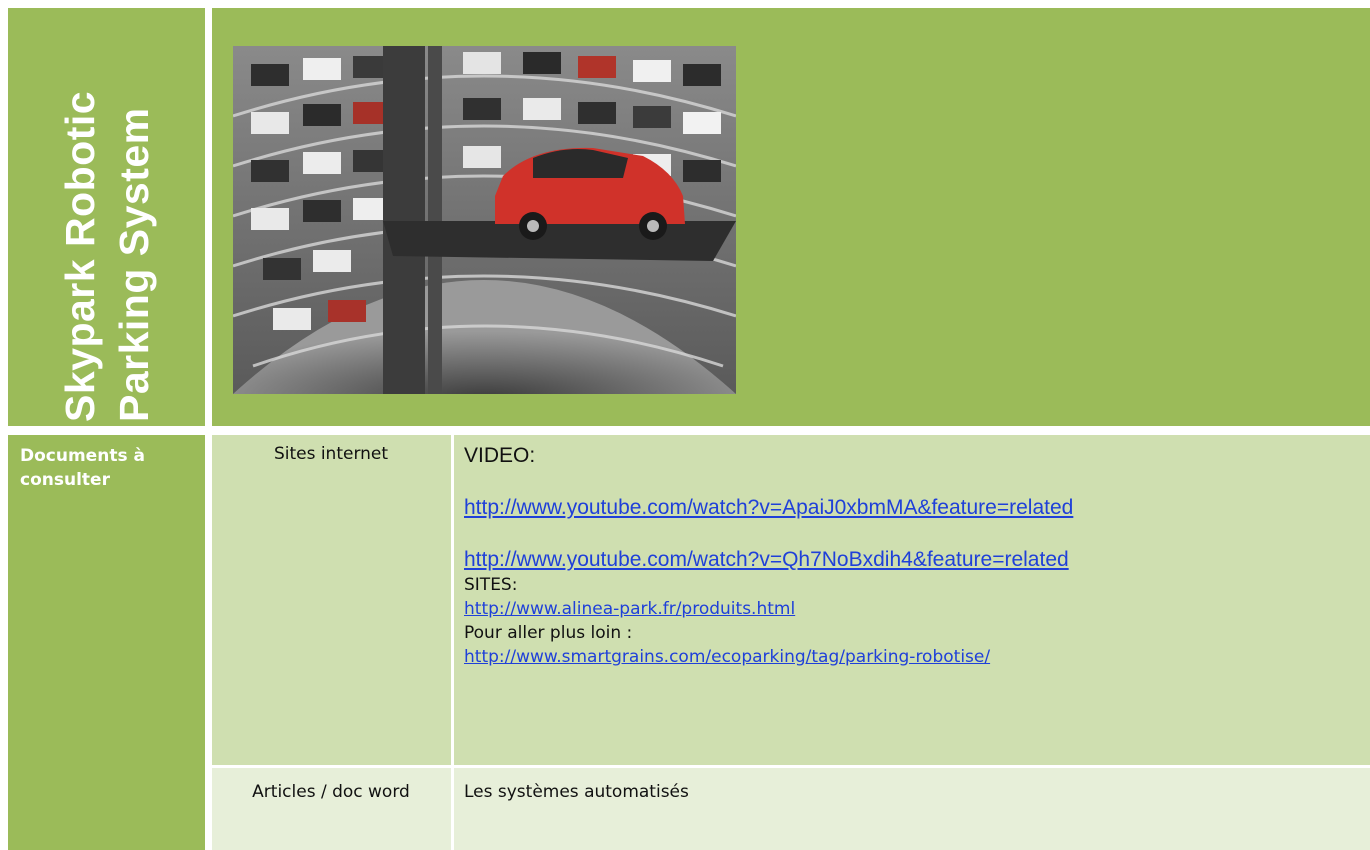 This screenshot has width=1370, height=850. I want to click on sites-label: SITES:, so click(491, 585).